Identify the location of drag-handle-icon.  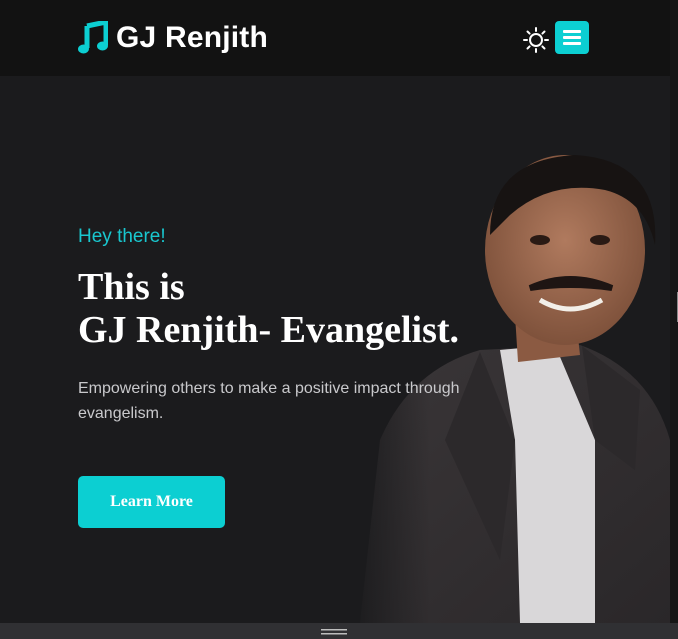
(334, 632).